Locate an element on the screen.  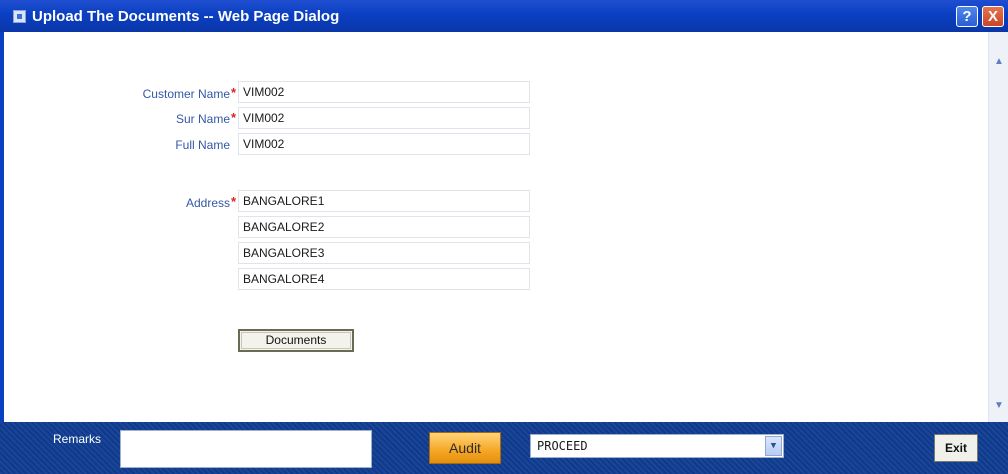
customer-name-field: VIM002 is located at coordinates (384, 92).